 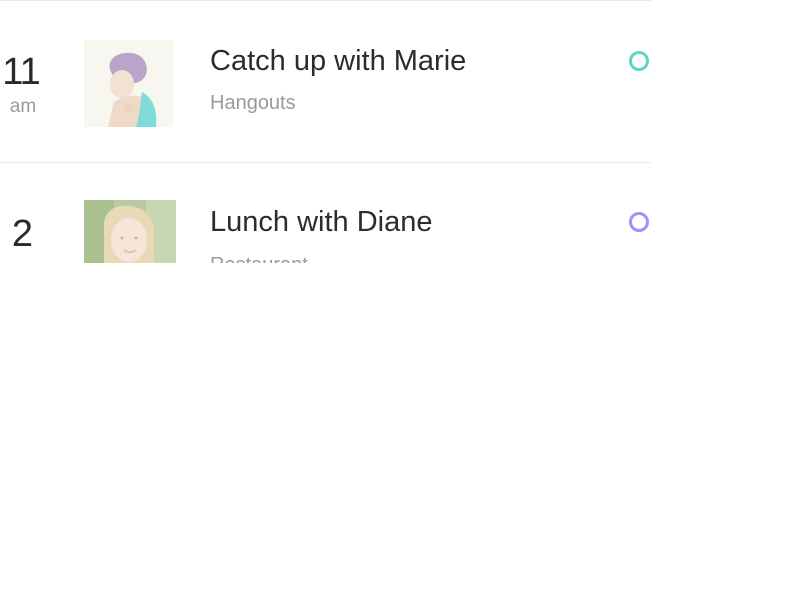 I want to click on event-row: 2 Lunch with Diane, so click(x=325, y=212).